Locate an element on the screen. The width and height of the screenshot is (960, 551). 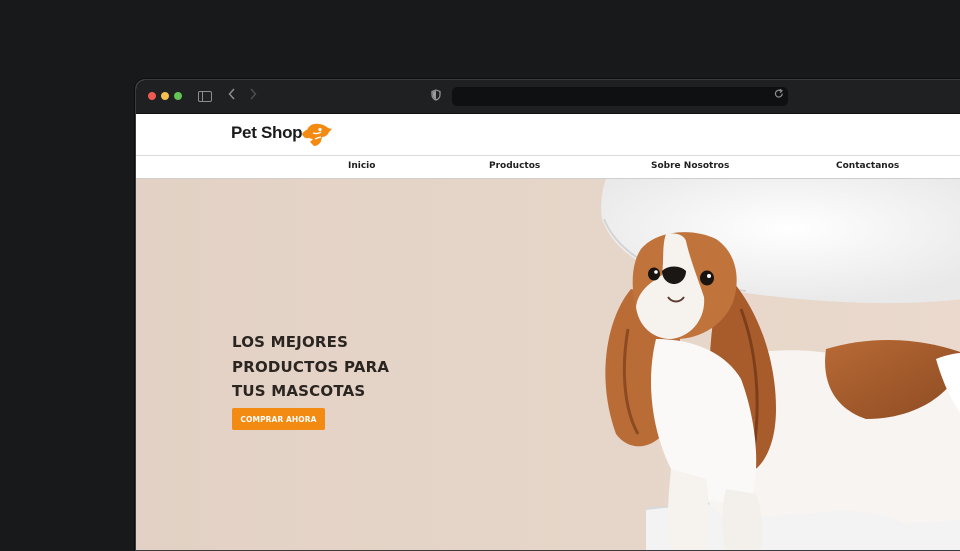
minimize-window-button is located at coordinates (165, 96).